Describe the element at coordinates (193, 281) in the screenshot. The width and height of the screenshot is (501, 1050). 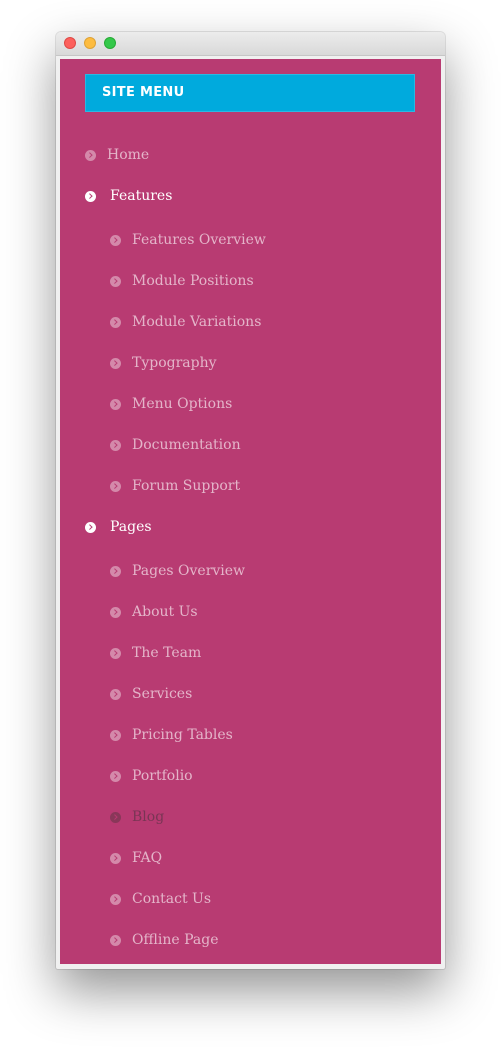
I see `menu-item-label: Module Positions` at that location.